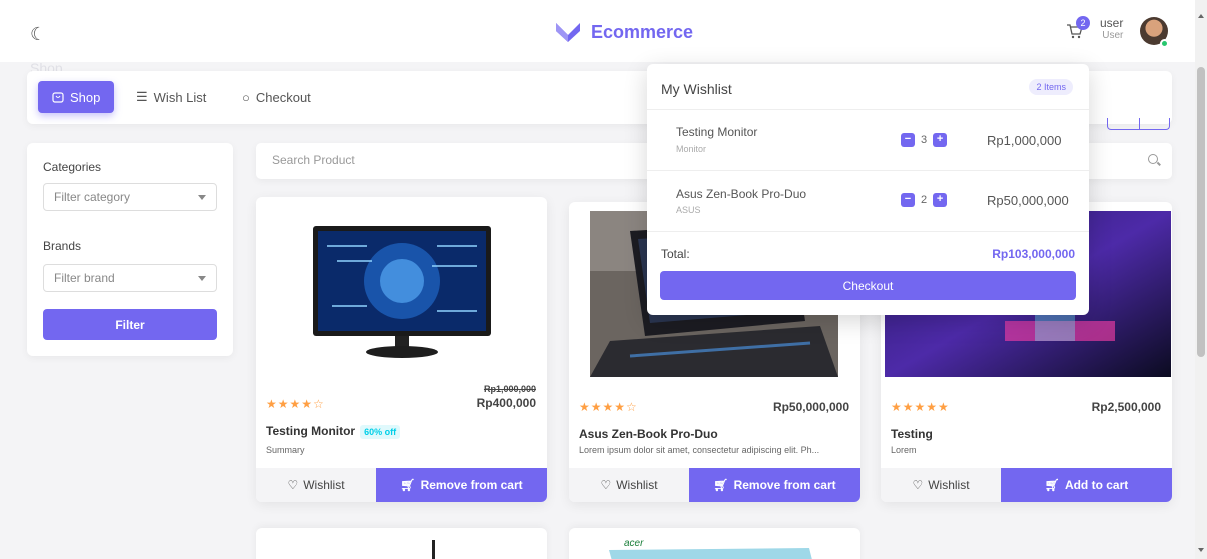 This screenshot has width=1207, height=559. I want to click on cart-button: 2, so click(1078, 29).